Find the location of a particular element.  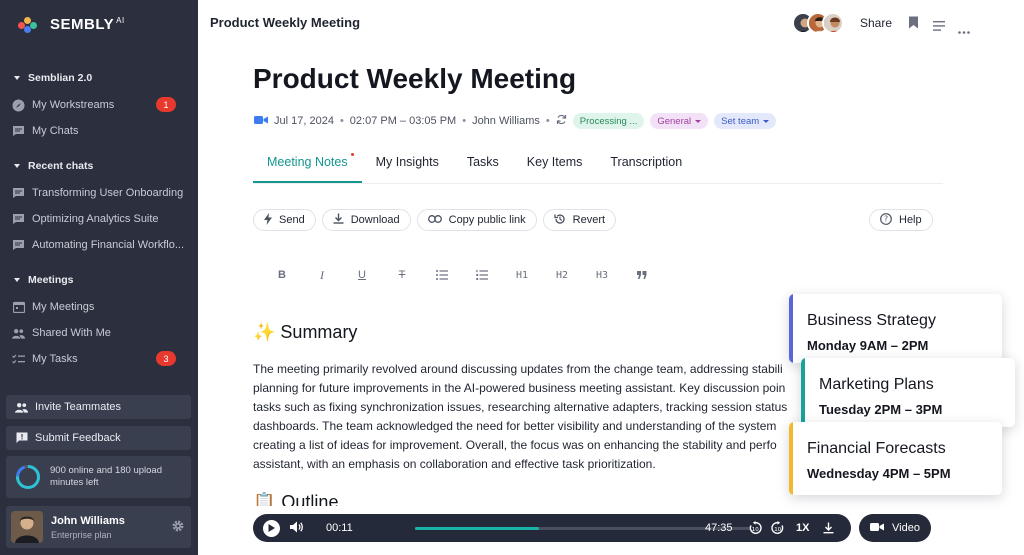

schedule-card: Business Strategy Monday 9AM – 2PM is located at coordinates (895, 328).